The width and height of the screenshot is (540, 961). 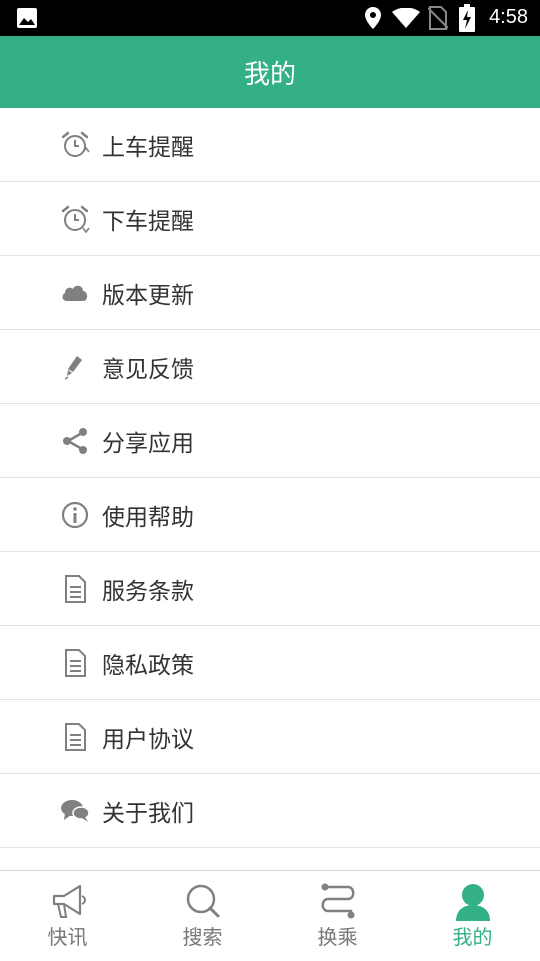 What do you see at coordinates (148, 295) in the screenshot?
I see `menu-item-label: 版本更新` at bounding box center [148, 295].